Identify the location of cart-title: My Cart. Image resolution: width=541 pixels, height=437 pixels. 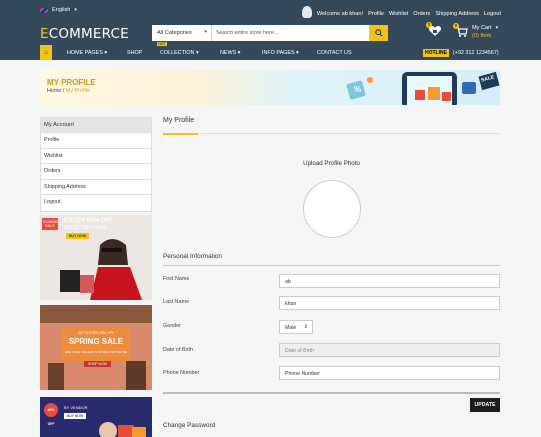
(482, 28).